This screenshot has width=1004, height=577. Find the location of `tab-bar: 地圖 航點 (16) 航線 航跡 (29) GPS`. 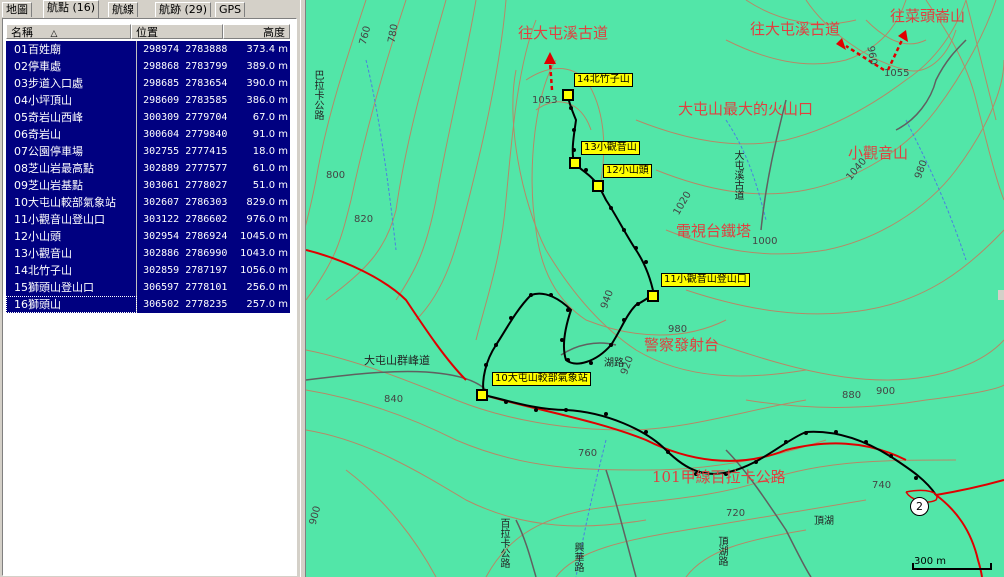

tab-bar: 地圖 航點 (16) 航線 航跡 (29) GPS is located at coordinates (150, 9).